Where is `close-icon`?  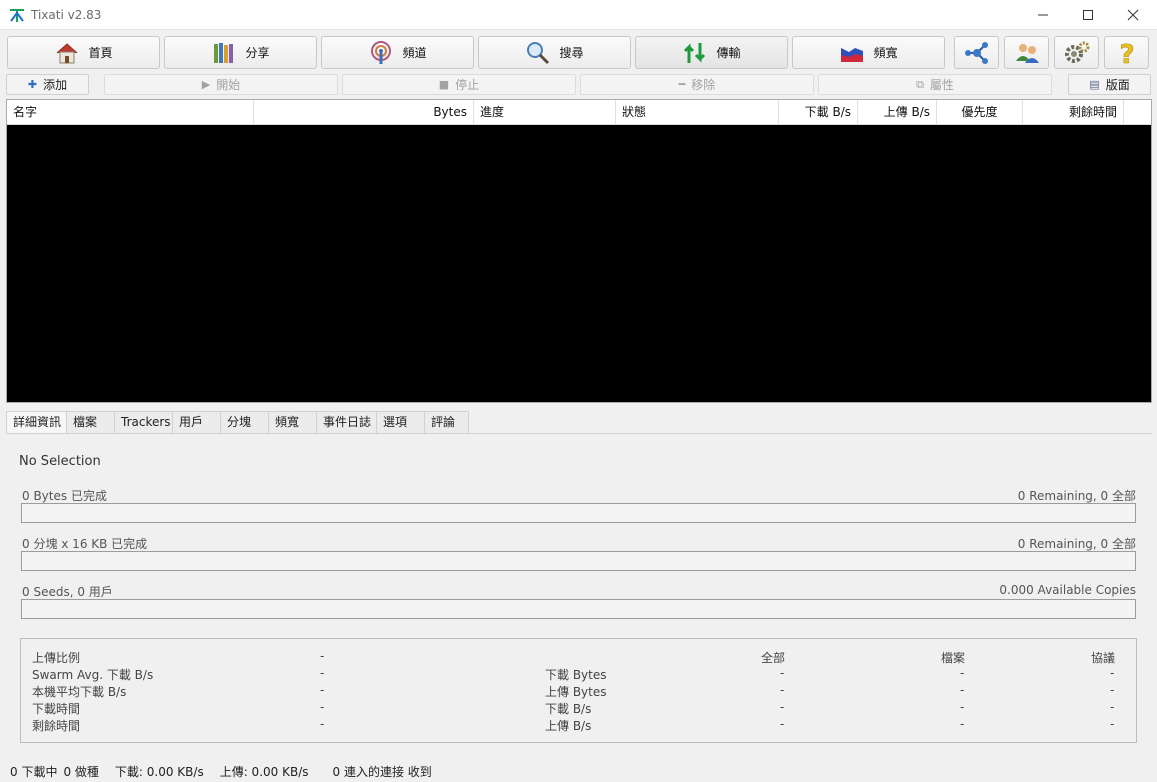 close-icon is located at coordinates (1133, 15).